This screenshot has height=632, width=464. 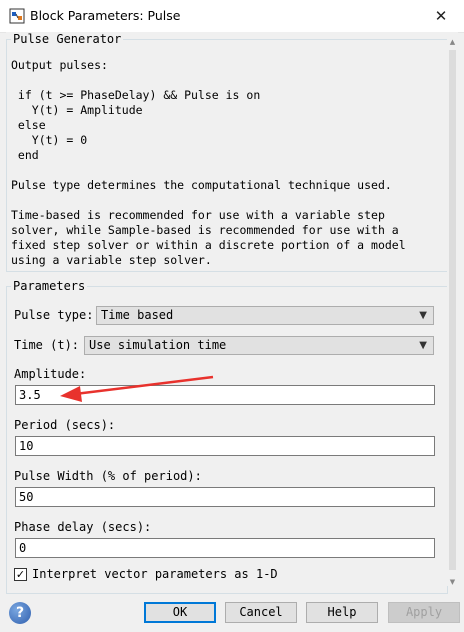 What do you see at coordinates (424, 612) in the screenshot?
I see `apply-button: Apply` at bounding box center [424, 612].